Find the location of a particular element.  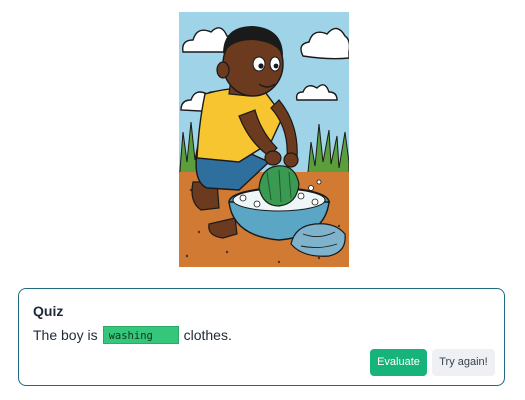

sentence-start: The boy is is located at coordinates (65, 335).